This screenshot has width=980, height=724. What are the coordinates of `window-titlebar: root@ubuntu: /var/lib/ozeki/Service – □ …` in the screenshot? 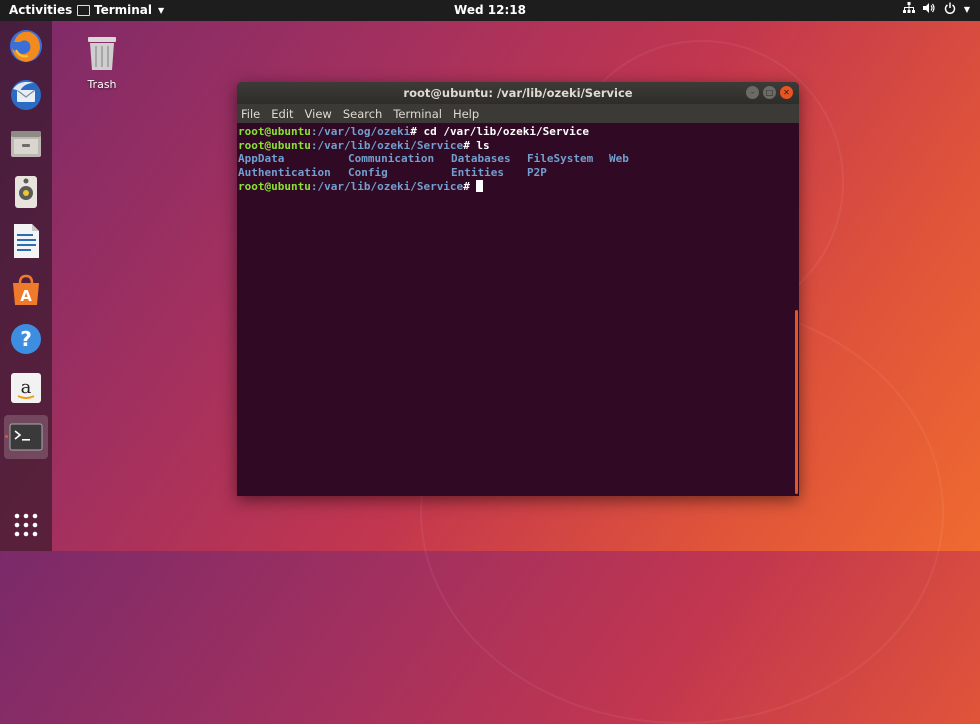 It's located at (518, 93).